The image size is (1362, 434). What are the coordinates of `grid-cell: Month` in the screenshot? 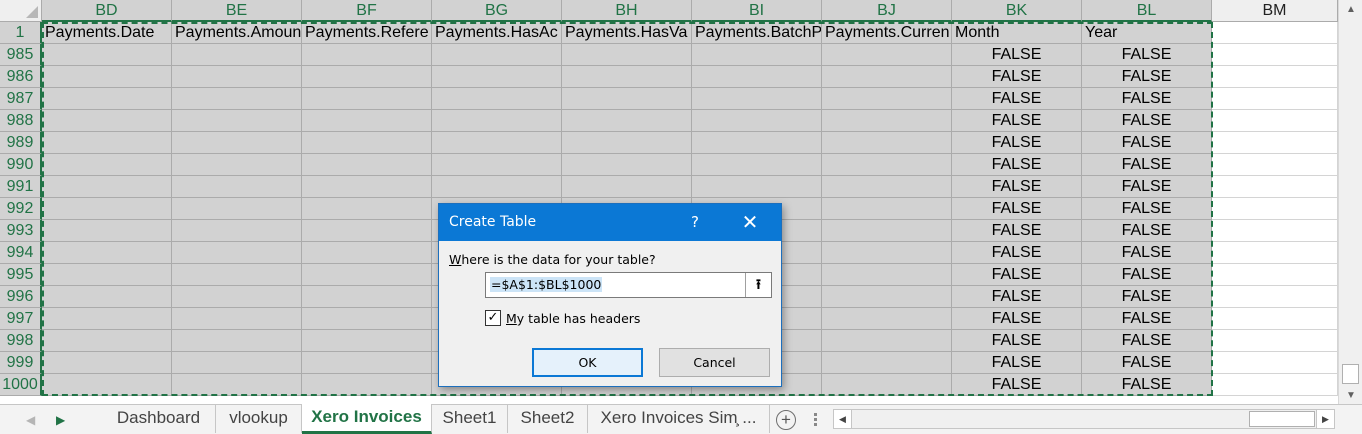 It's located at (1017, 33).